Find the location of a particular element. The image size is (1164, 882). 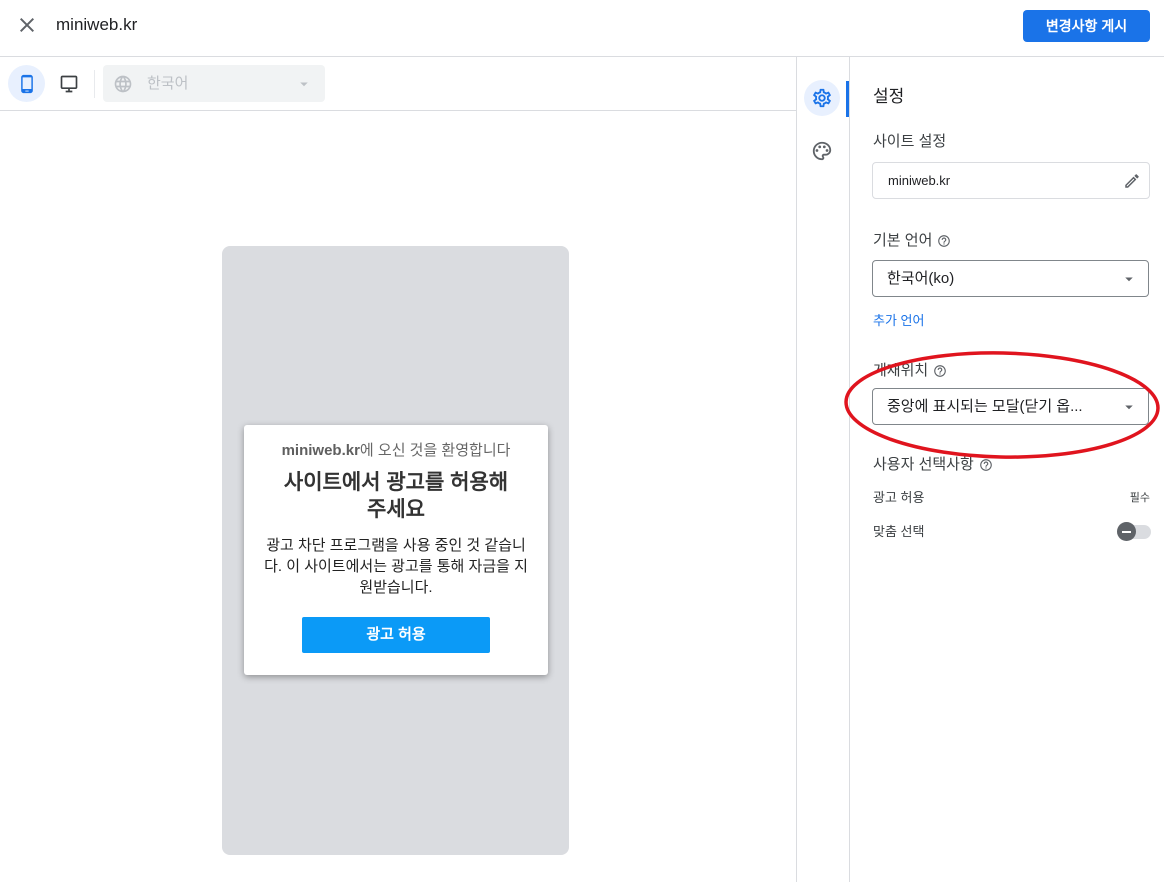

preview-toolbar: 한국어 is located at coordinates (398, 84).